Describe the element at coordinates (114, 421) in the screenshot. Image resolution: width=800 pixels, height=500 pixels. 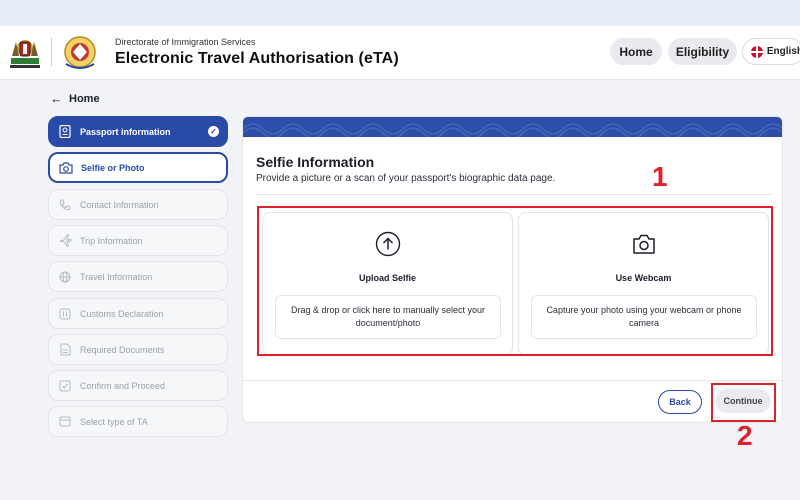
I see `step-label: Select type of TA` at that location.